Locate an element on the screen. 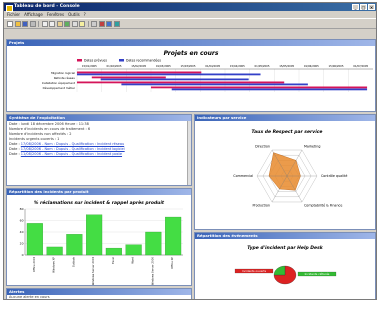 Image resolution: width=383 pixels, height=309 pixels. legend-recommandees: Dates recommandées is located at coordinates (143, 61).